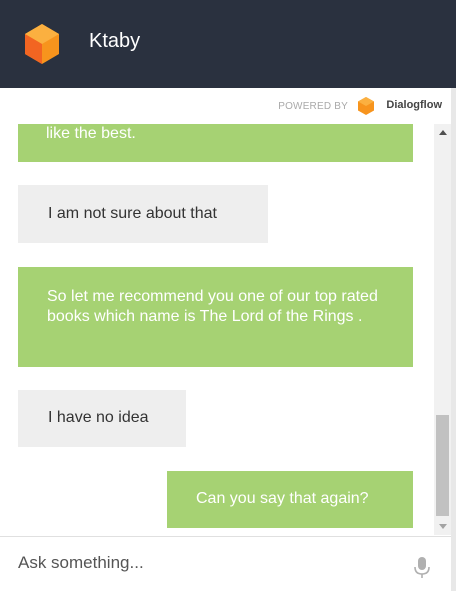 The height and width of the screenshot is (592, 456). Describe the element at coordinates (215, 143) in the screenshot. I see `bot-message: like the best.` at that location.